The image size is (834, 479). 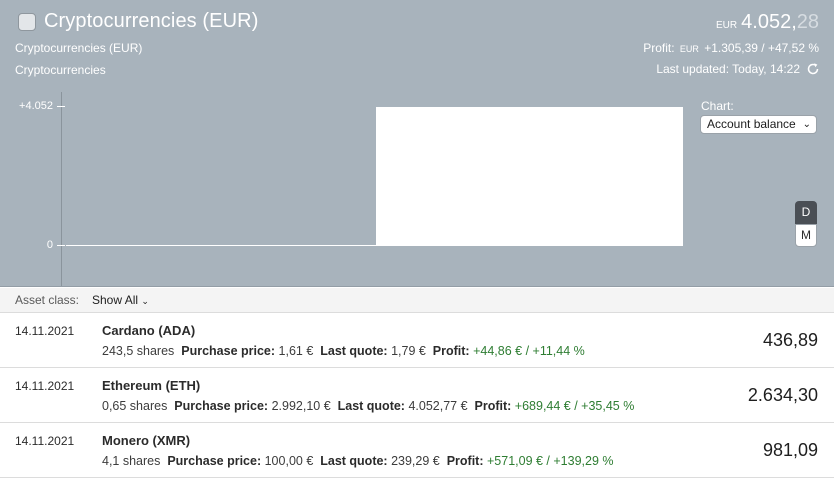 I want to click on asset-profit: +689,44 € / +35,45 %, so click(x=574, y=406).